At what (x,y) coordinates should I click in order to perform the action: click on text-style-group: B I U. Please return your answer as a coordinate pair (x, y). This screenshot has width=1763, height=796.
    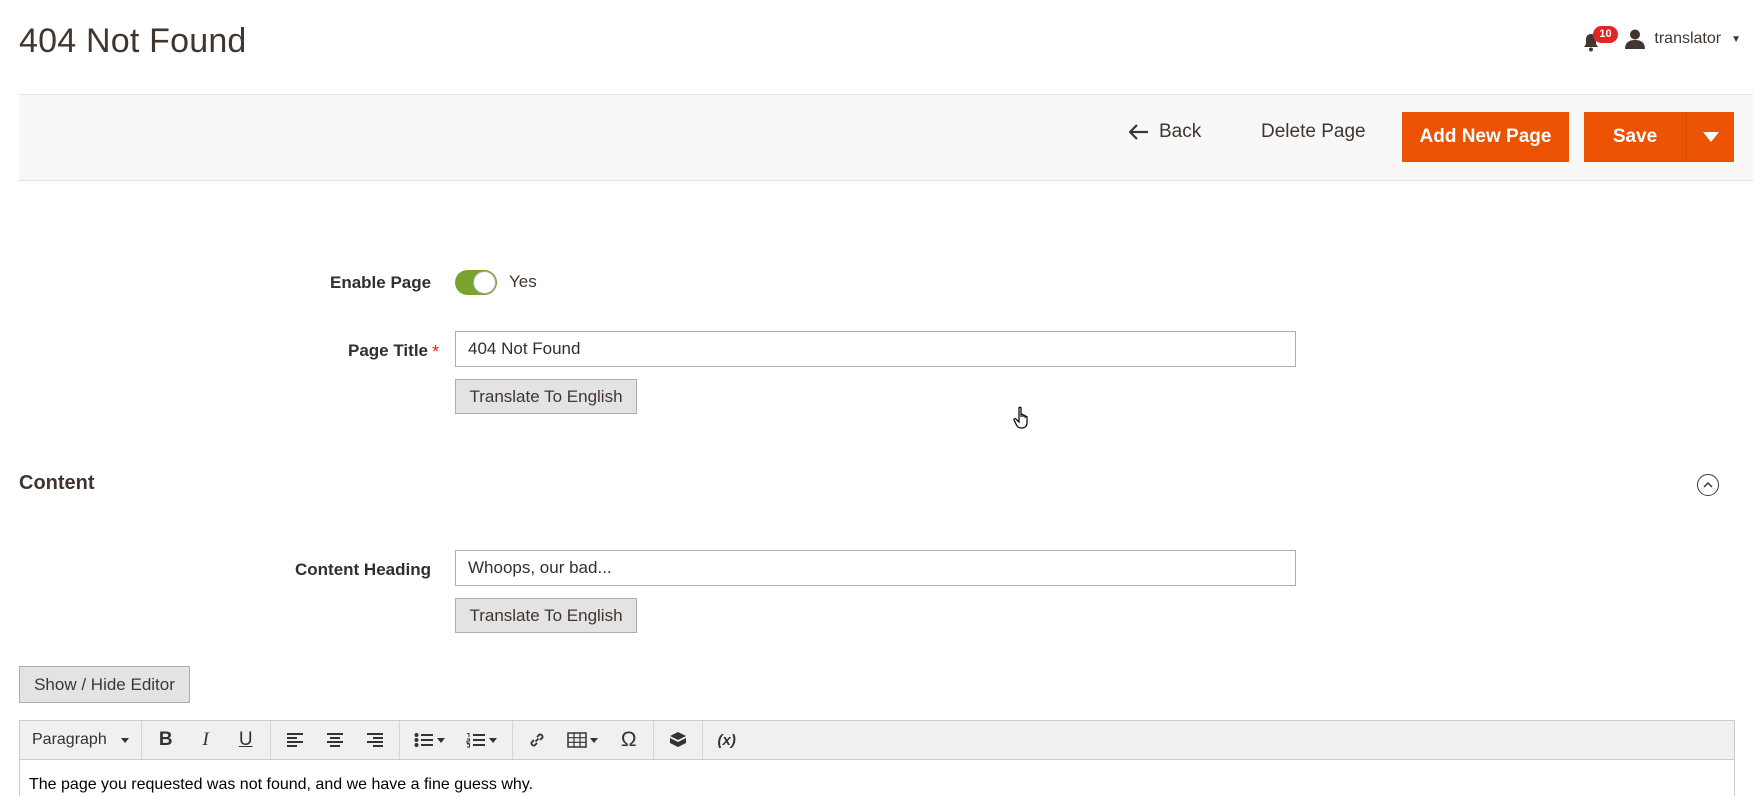
    Looking at the image, I should click on (206, 740).